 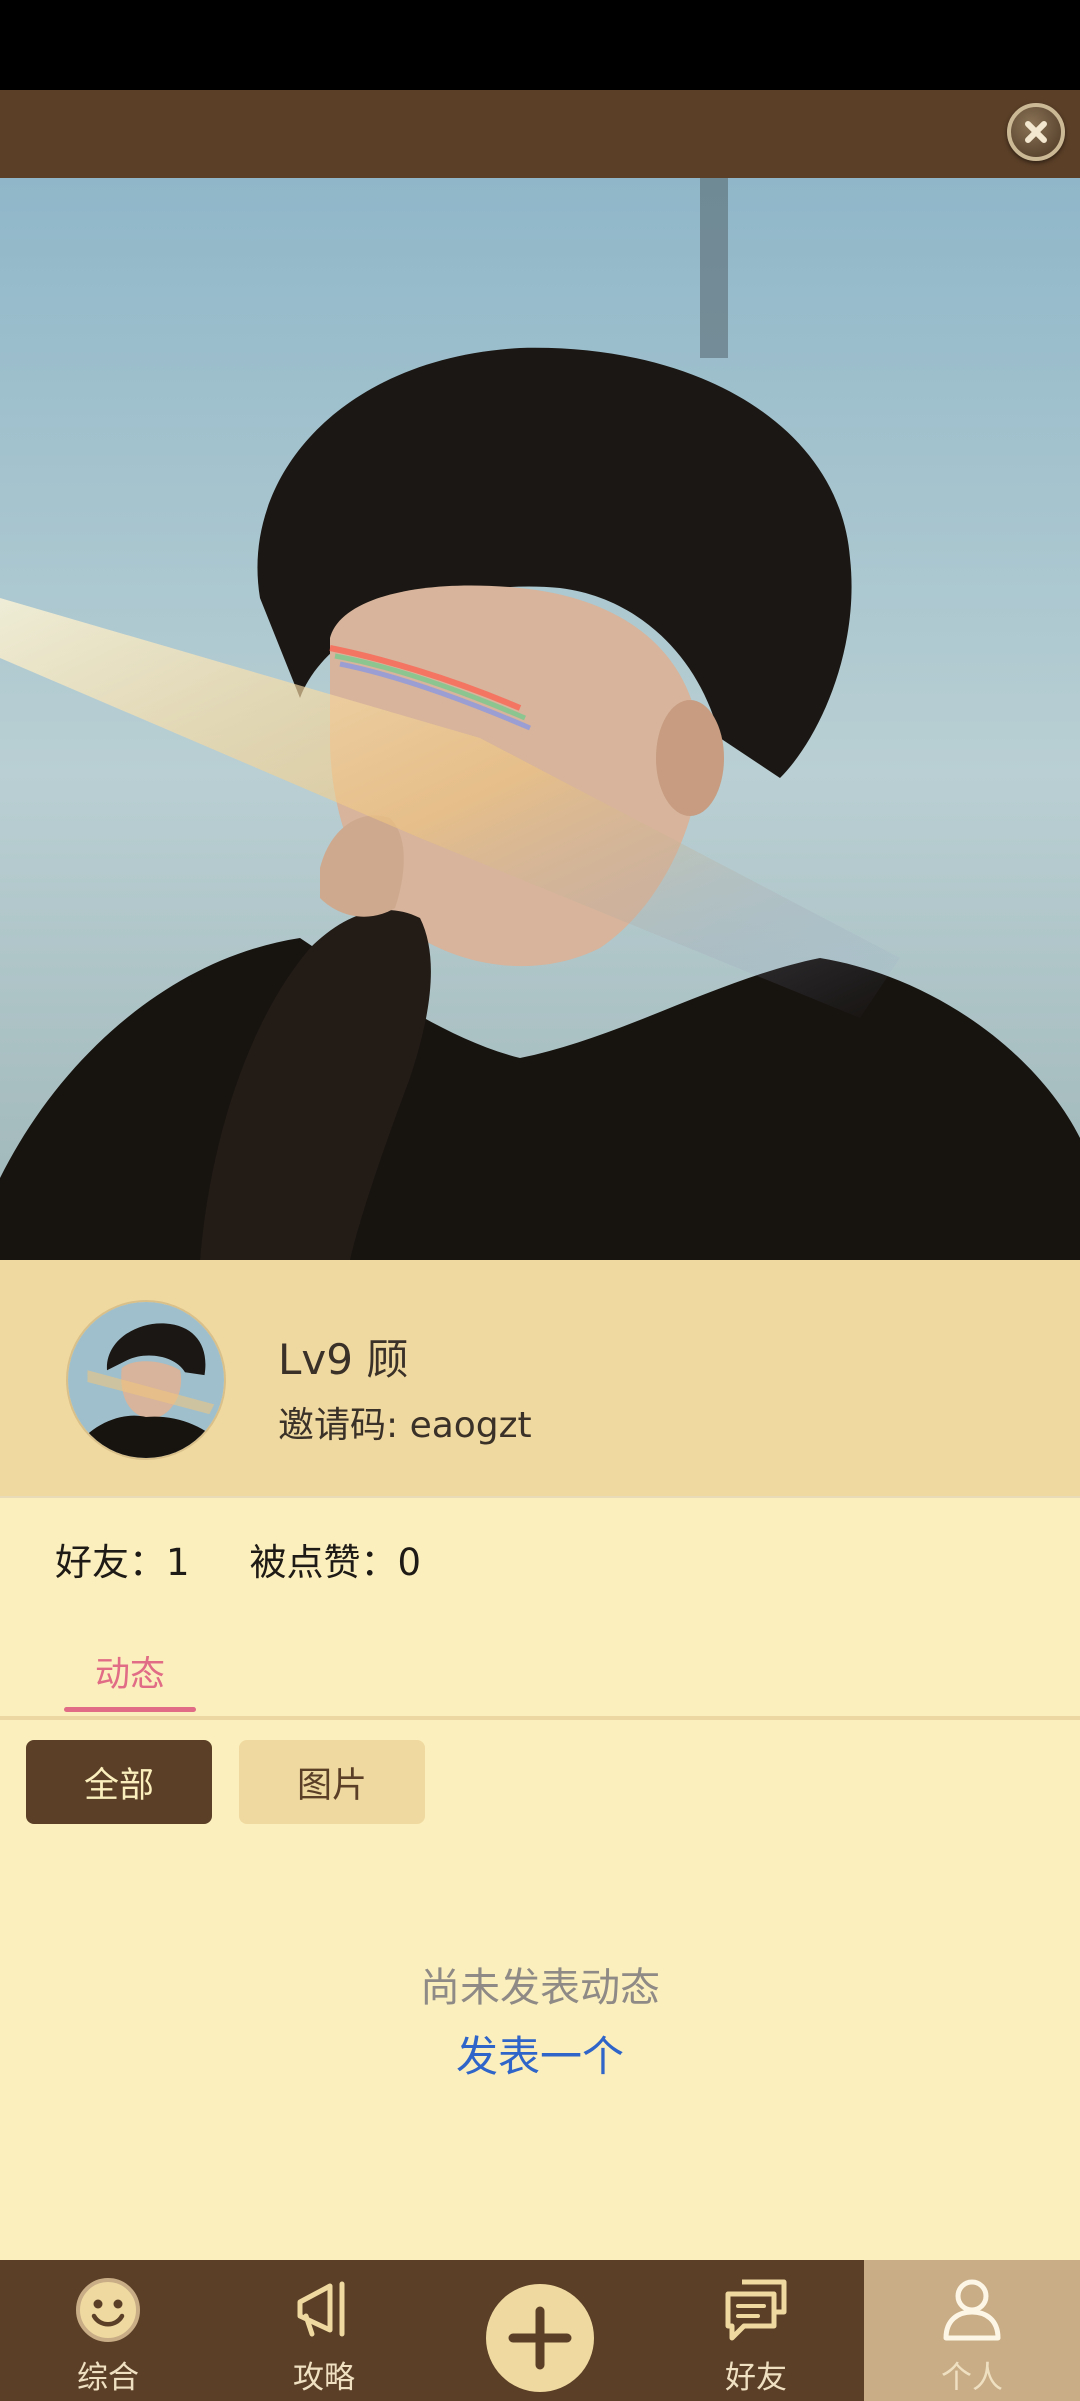 I want to click on megaphone-icon, so click(x=324, y=2310).